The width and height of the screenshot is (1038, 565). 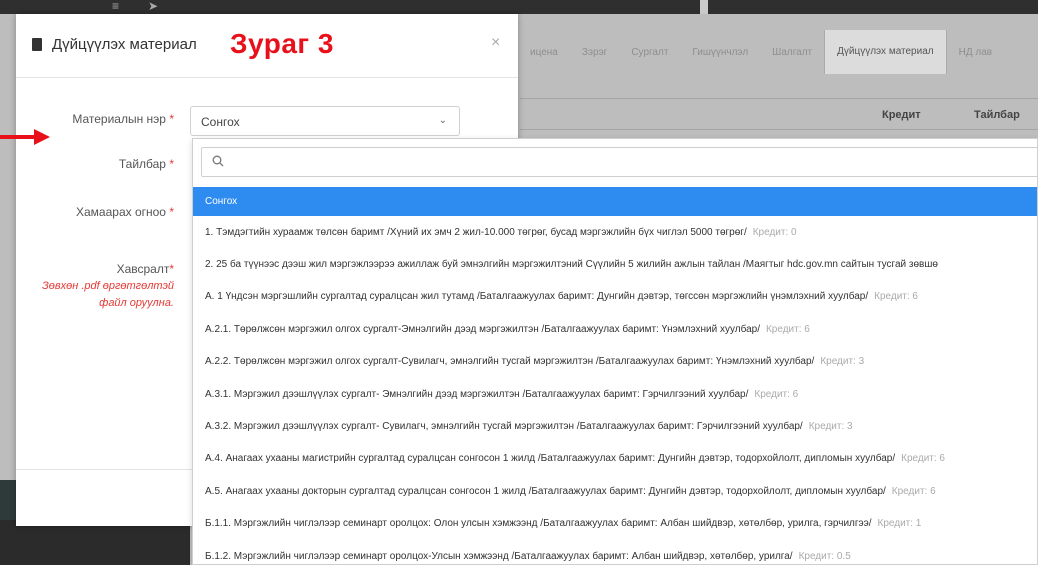 What do you see at coordinates (115, 6) in the screenshot?
I see `menu-icon: ≡` at bounding box center [115, 6].